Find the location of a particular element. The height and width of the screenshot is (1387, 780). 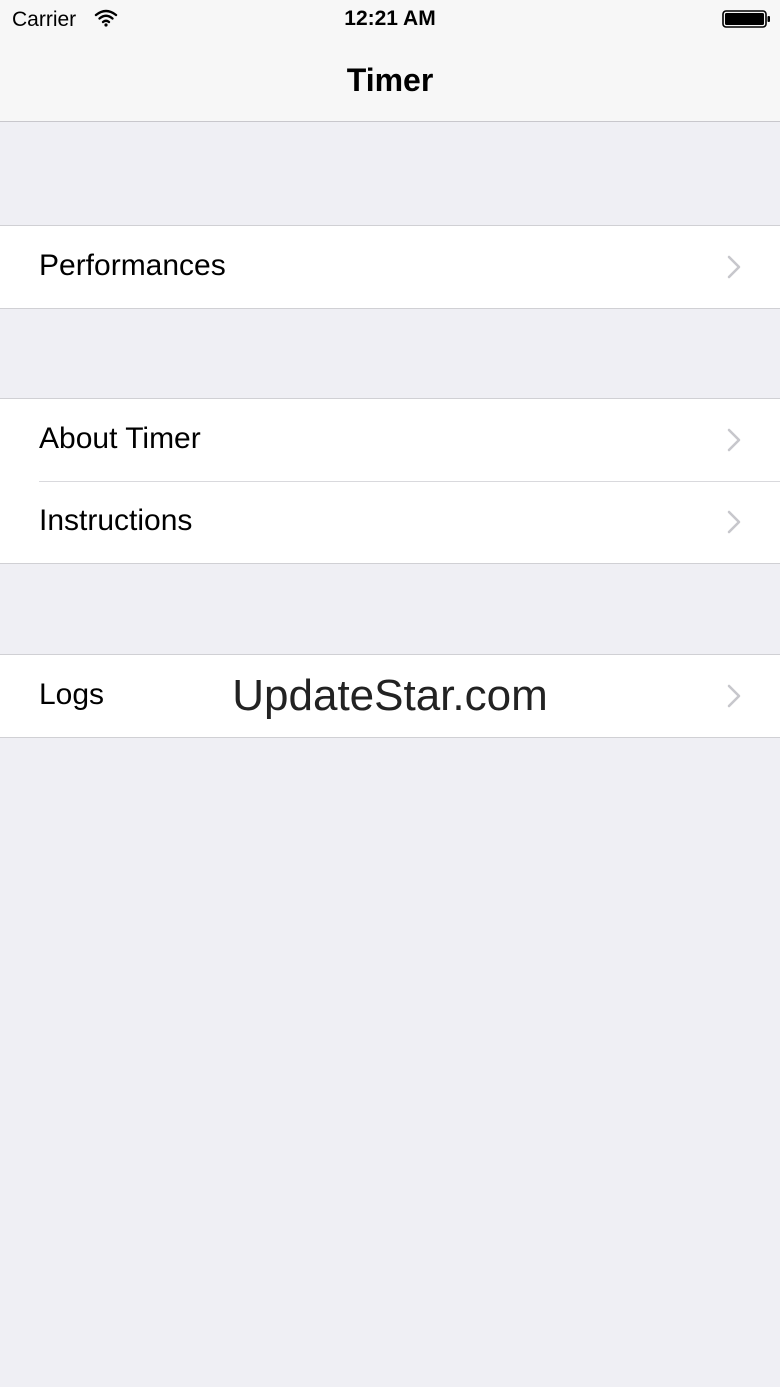

navigation-bar: Timer is located at coordinates (390, 81).